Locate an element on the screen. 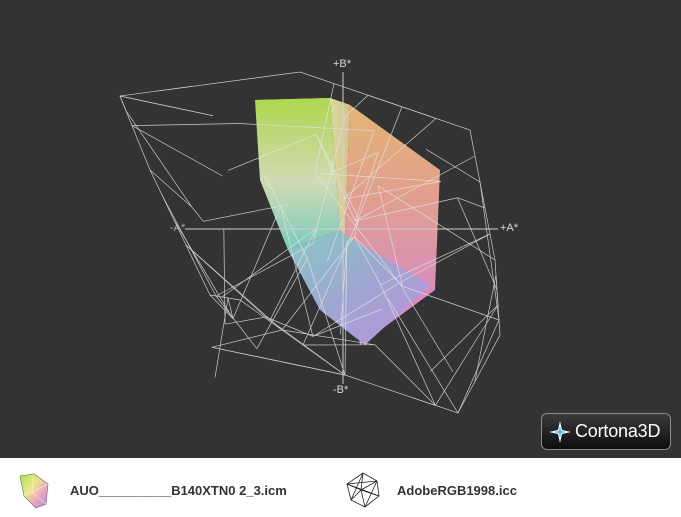  axis-label-a-plus: +A* is located at coordinates (509, 228).